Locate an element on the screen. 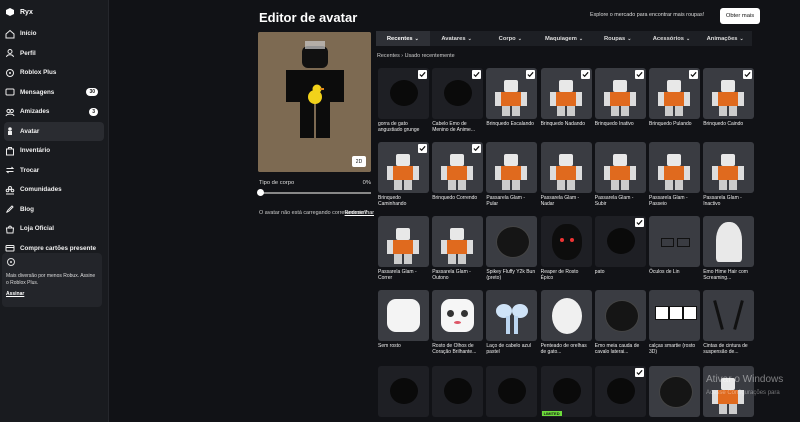 This screenshot has height=422, width=800. item-card: Brinquedo Correndo is located at coordinates (458, 171).